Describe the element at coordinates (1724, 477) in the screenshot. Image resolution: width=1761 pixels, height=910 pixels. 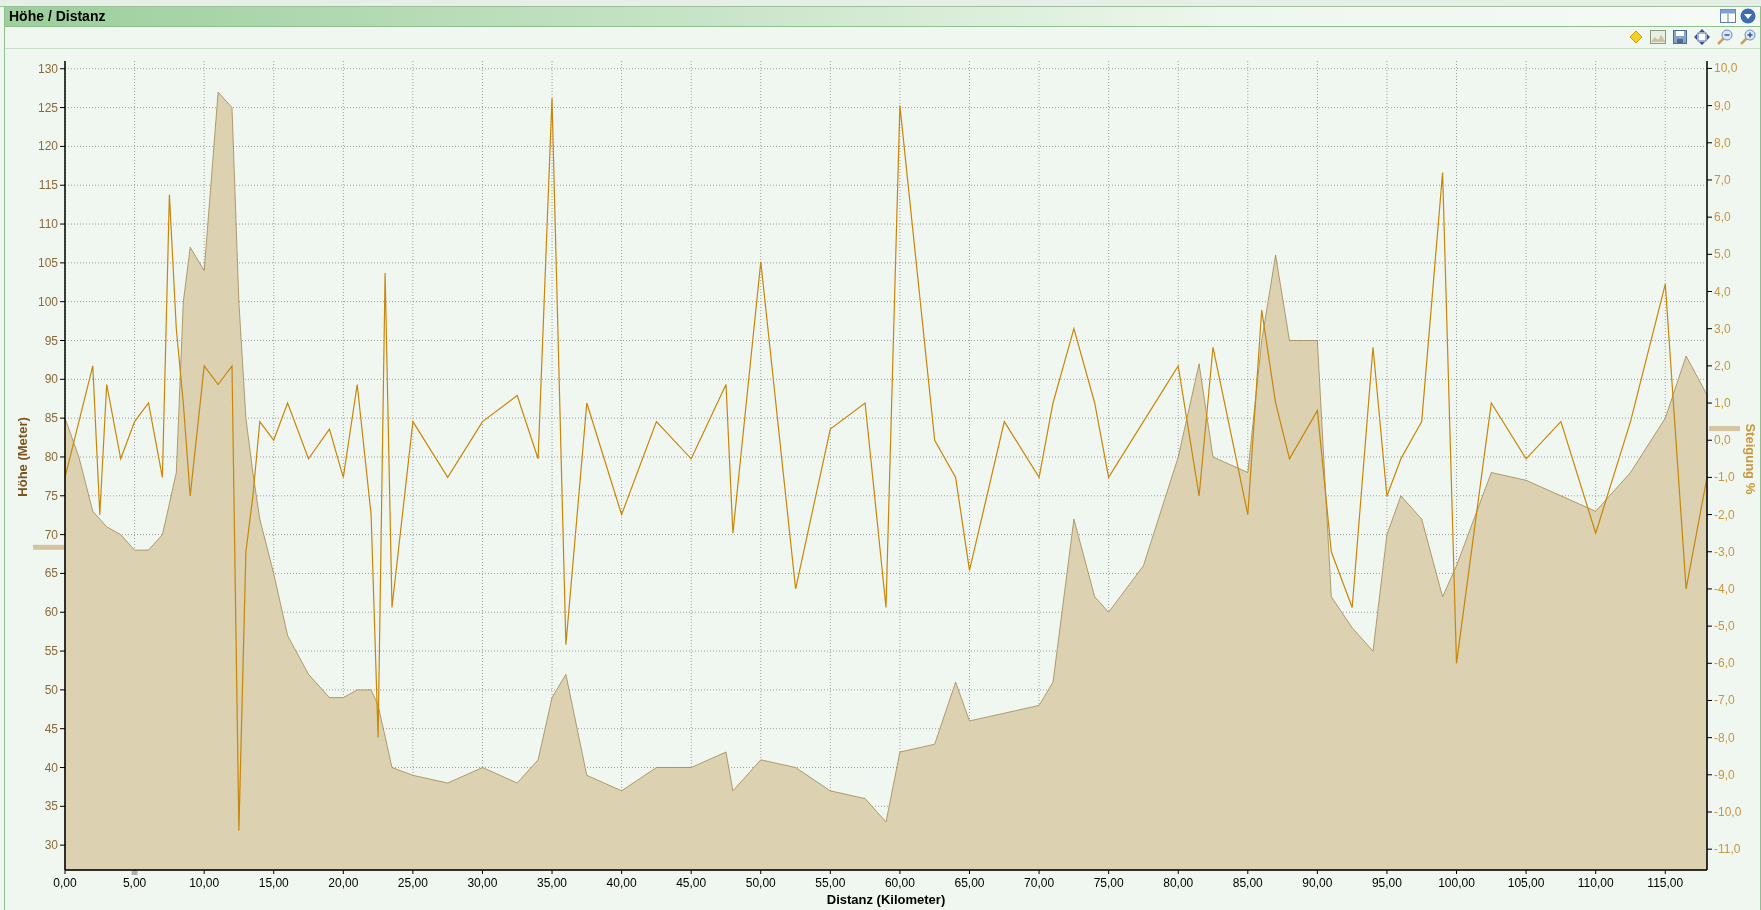
I see `tick-label: -1,0` at that location.